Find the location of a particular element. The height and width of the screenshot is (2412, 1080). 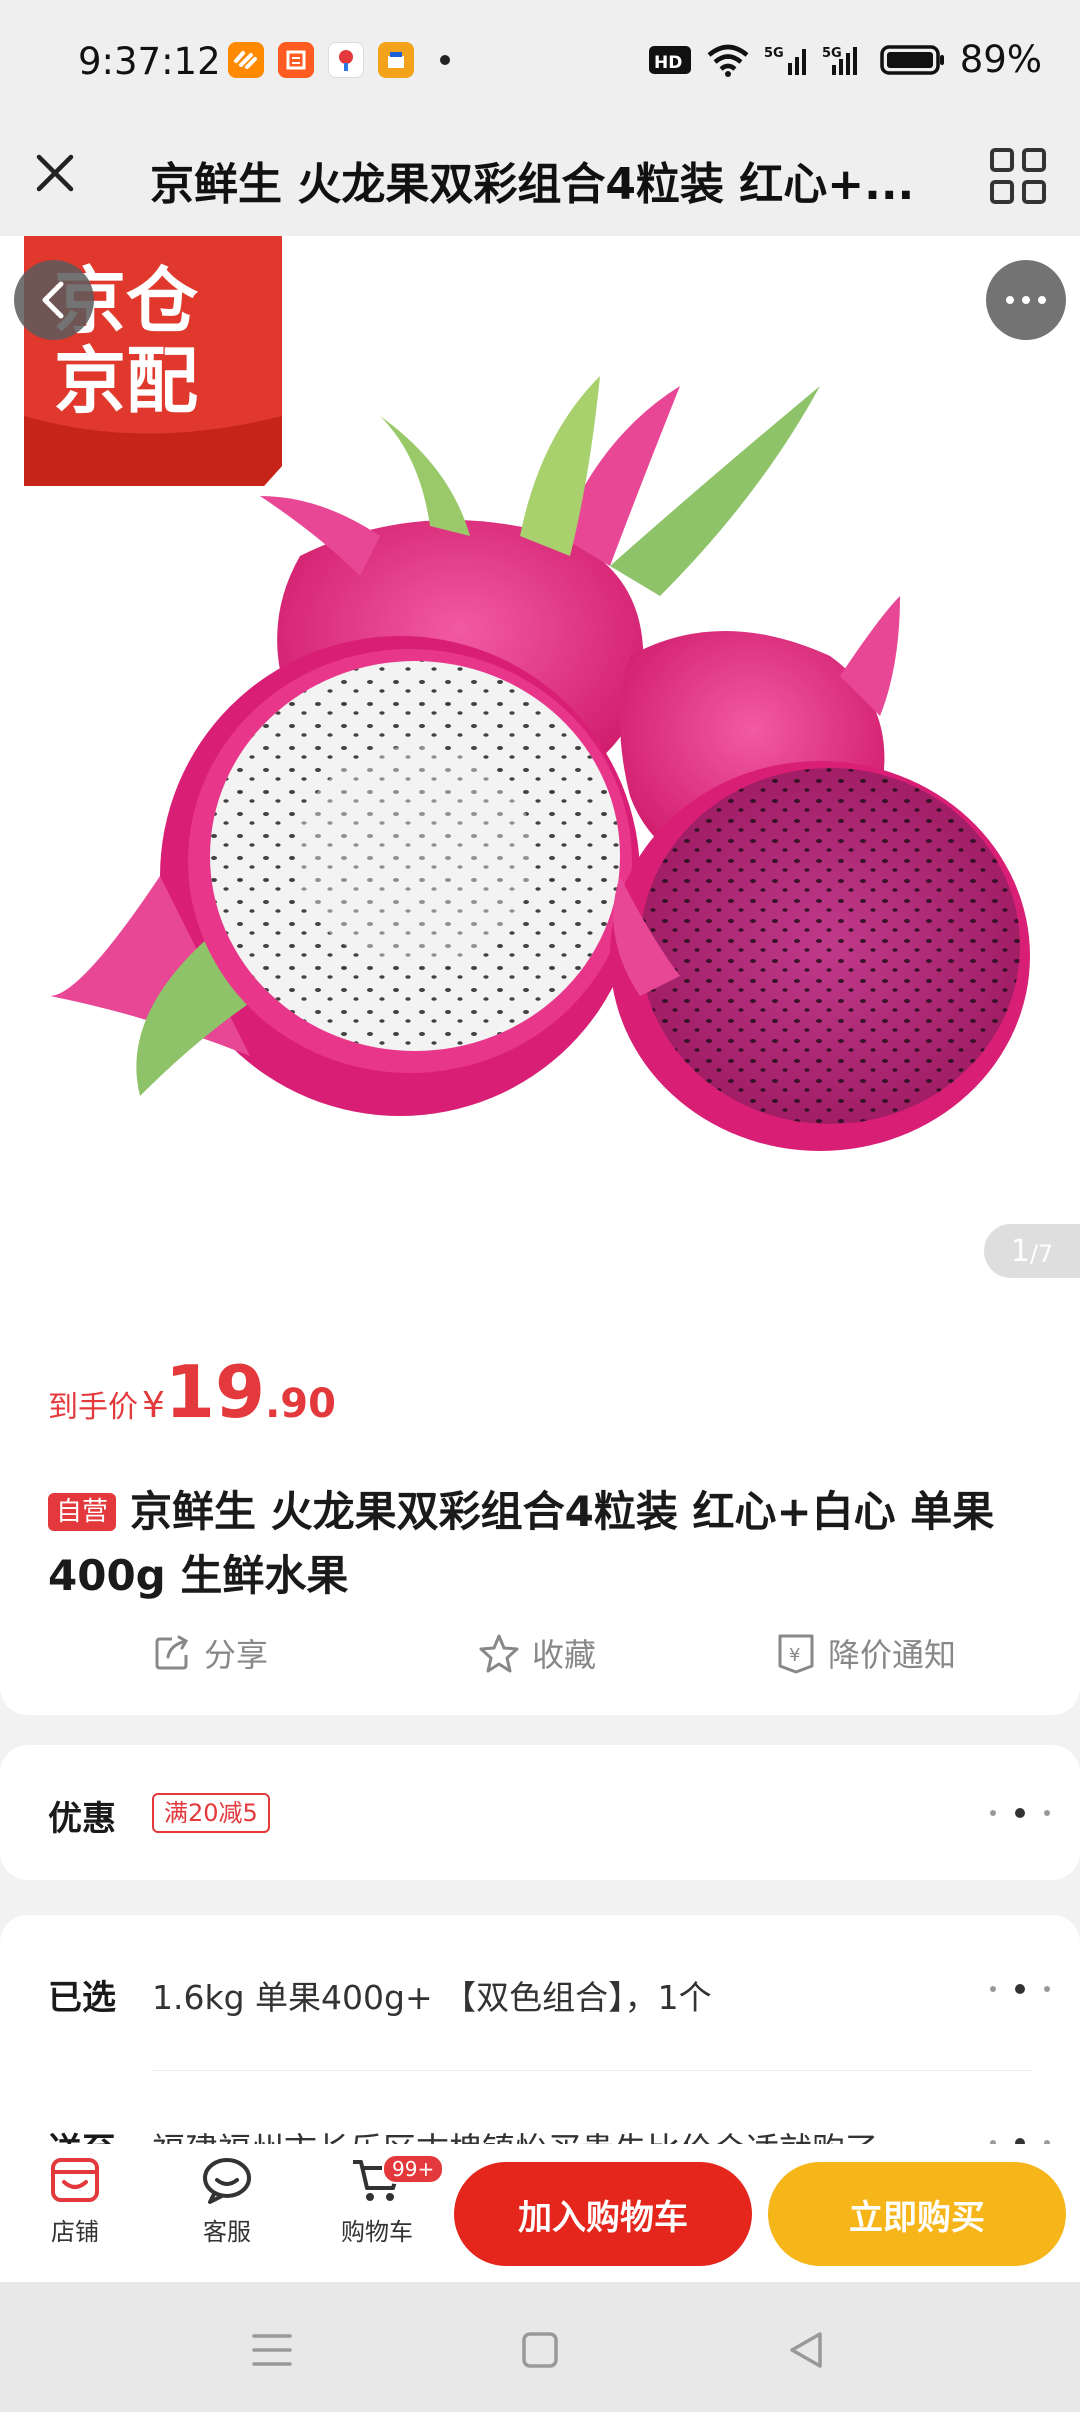

chevron-left-icon is located at coordinates (53, 300).